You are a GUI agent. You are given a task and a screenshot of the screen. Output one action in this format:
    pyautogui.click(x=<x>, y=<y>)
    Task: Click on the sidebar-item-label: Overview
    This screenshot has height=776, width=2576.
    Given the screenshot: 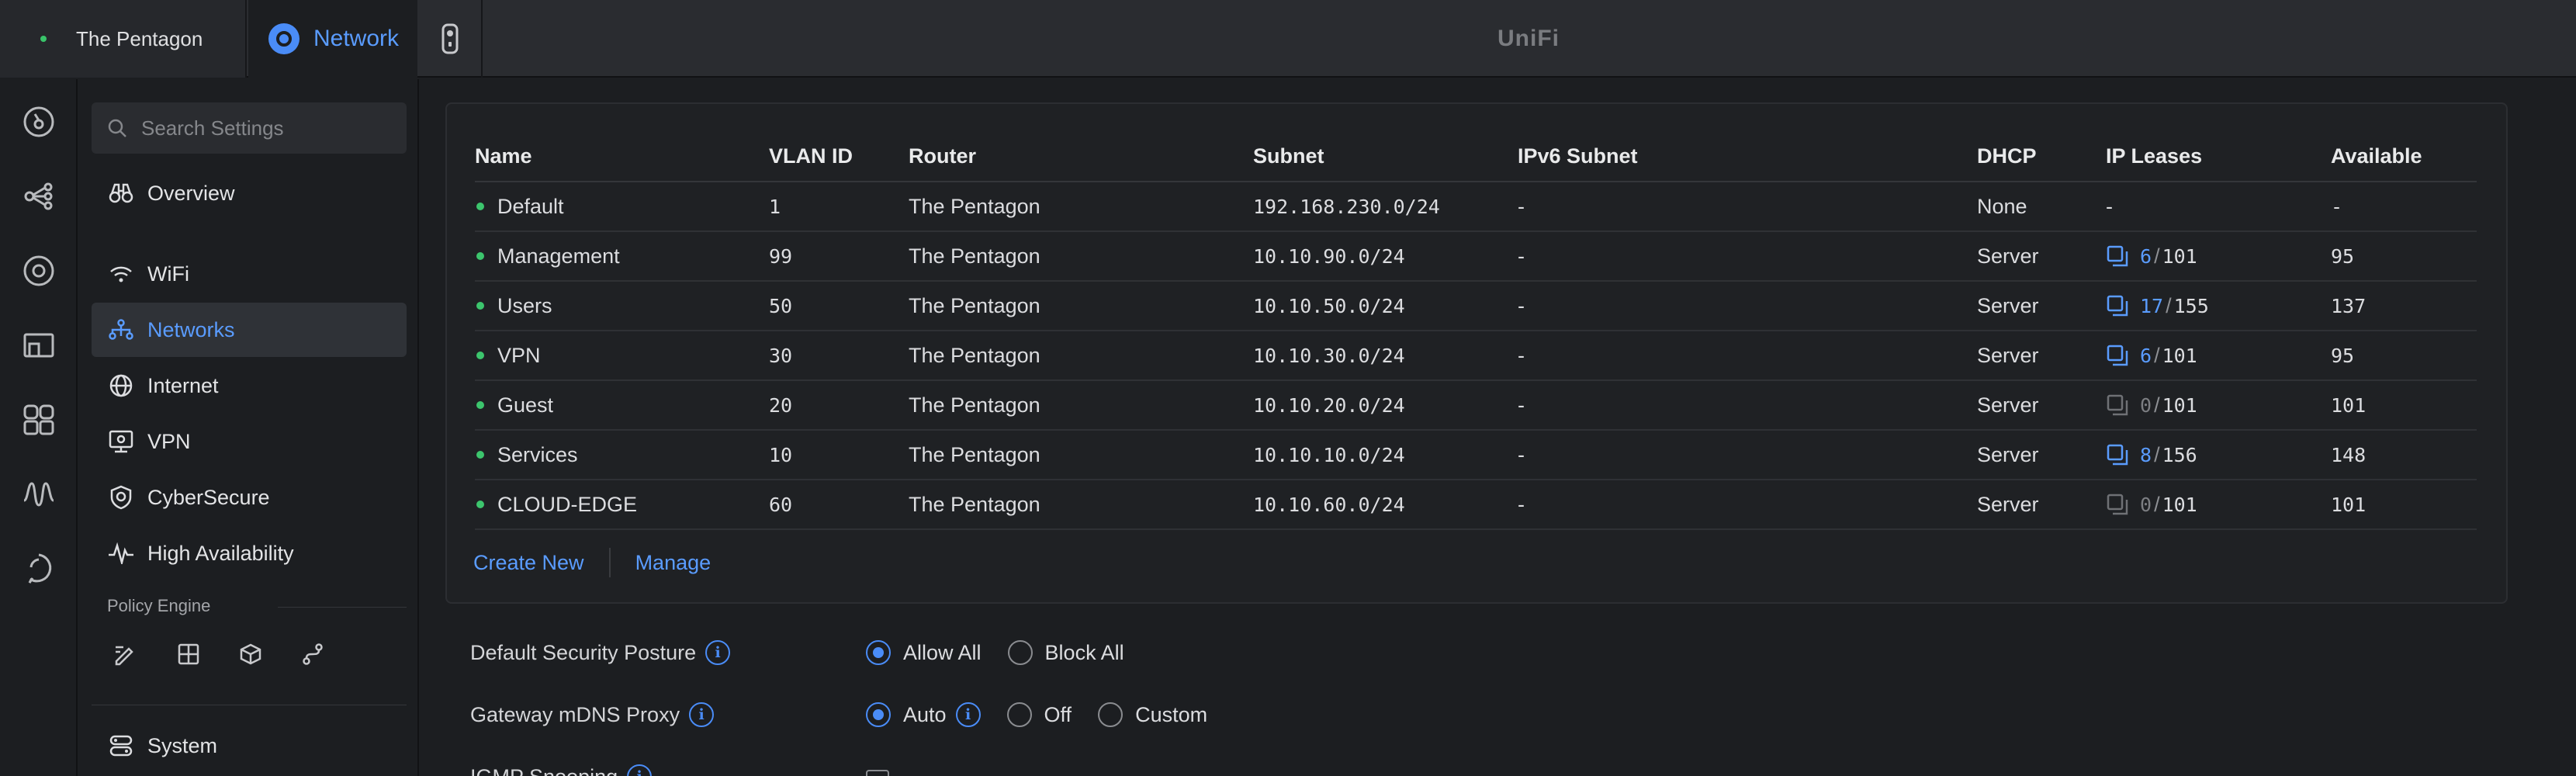 What is the action you would take?
    pyautogui.click(x=191, y=193)
    